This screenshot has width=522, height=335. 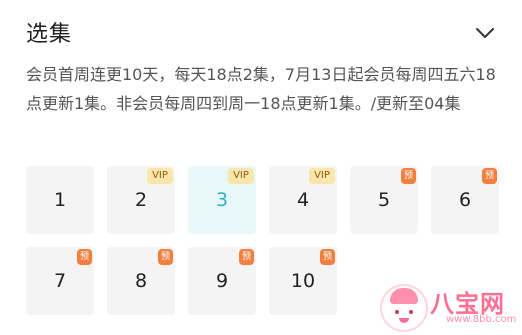 I want to click on episode-header: 选集, so click(x=261, y=34).